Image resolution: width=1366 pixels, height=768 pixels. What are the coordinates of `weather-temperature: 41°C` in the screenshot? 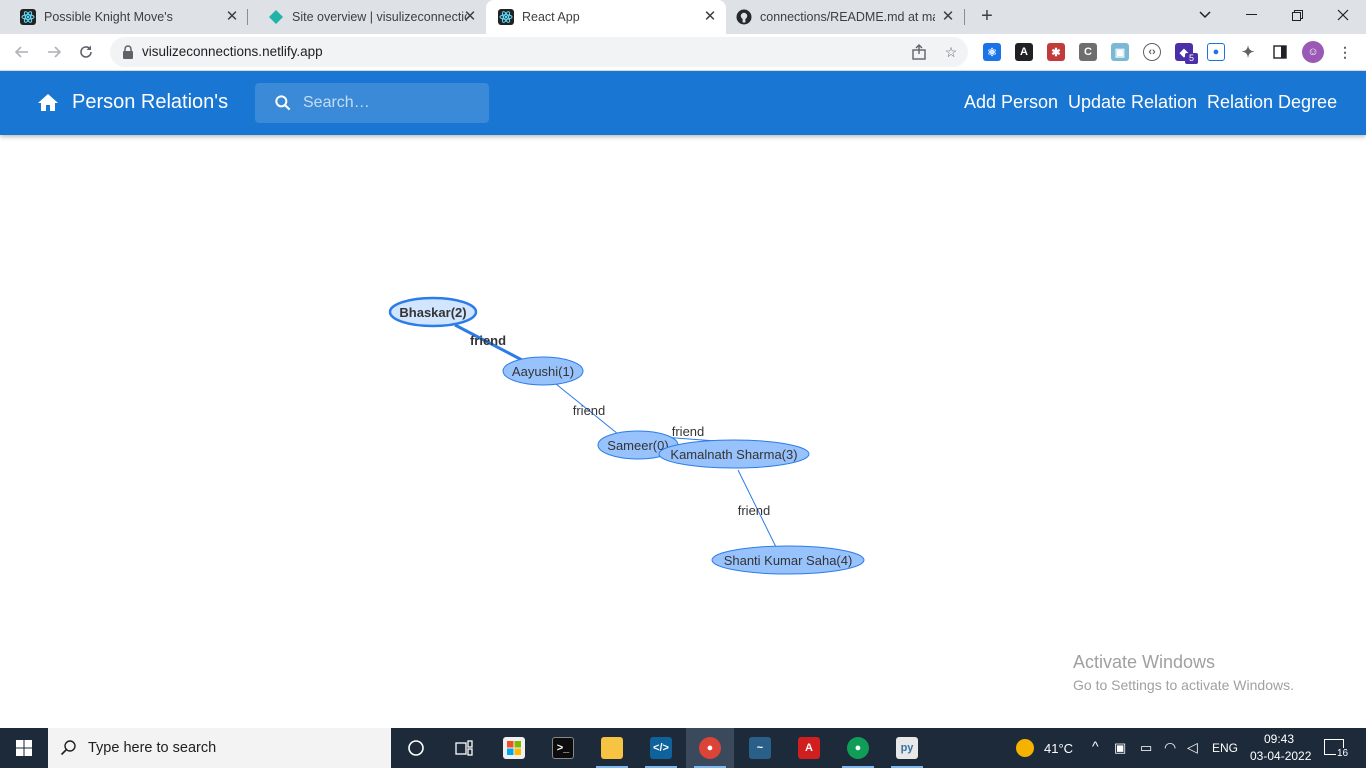 It's located at (1058, 748).